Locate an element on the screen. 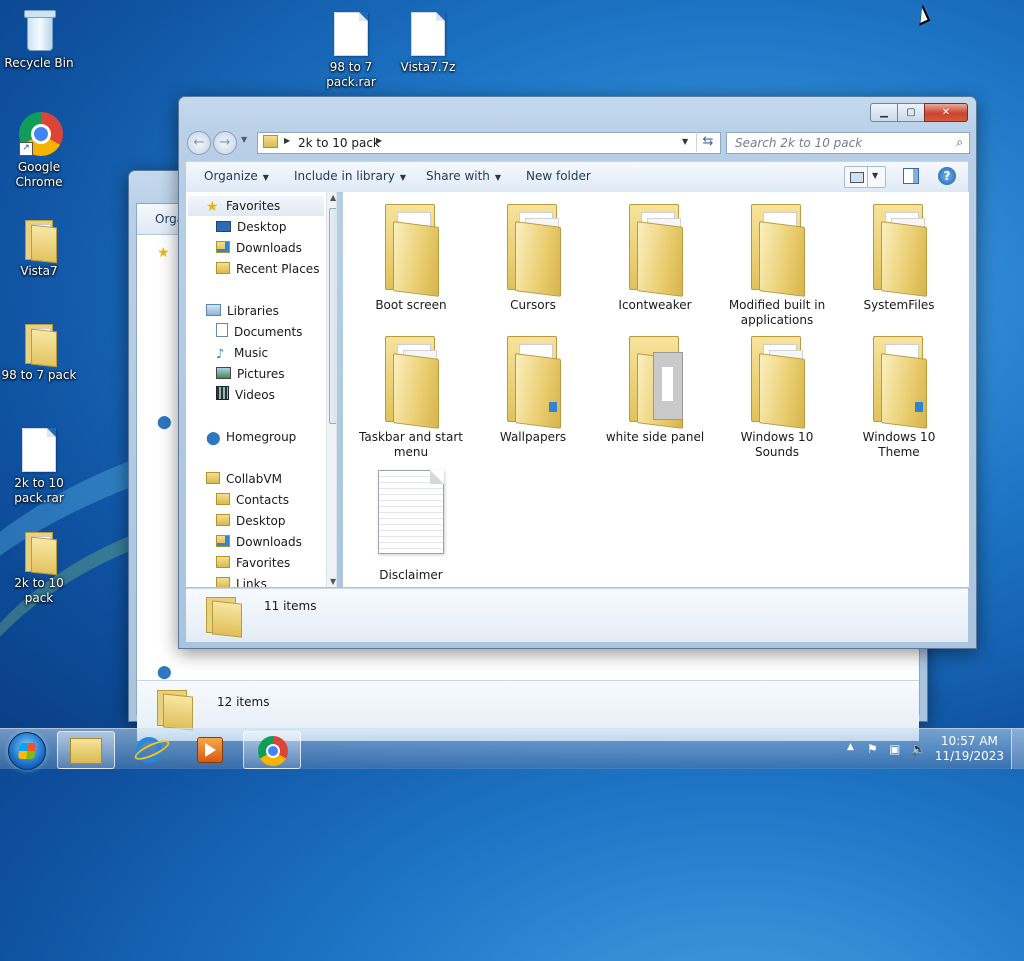  libraries-icon is located at coordinates (213, 310).